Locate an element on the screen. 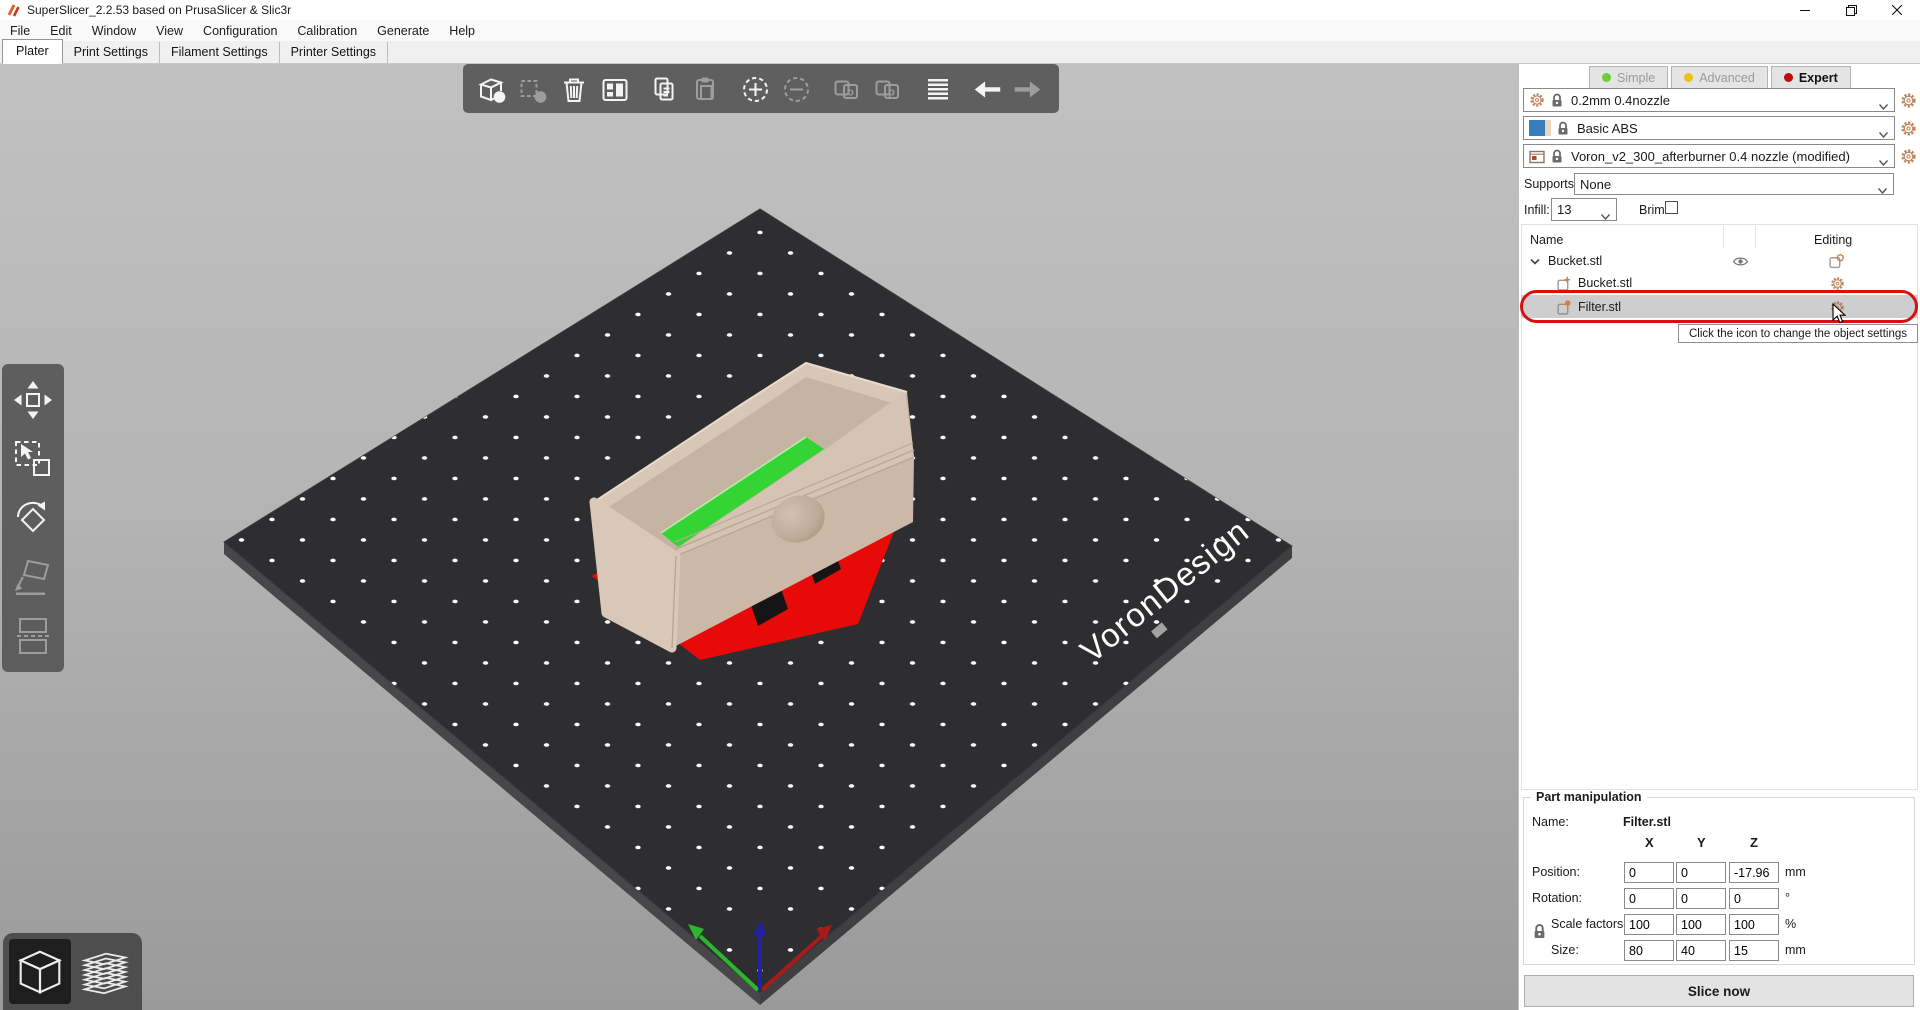 Image resolution: width=1920 pixels, height=1010 pixels. scale-x-input is located at coordinates (1649, 924).